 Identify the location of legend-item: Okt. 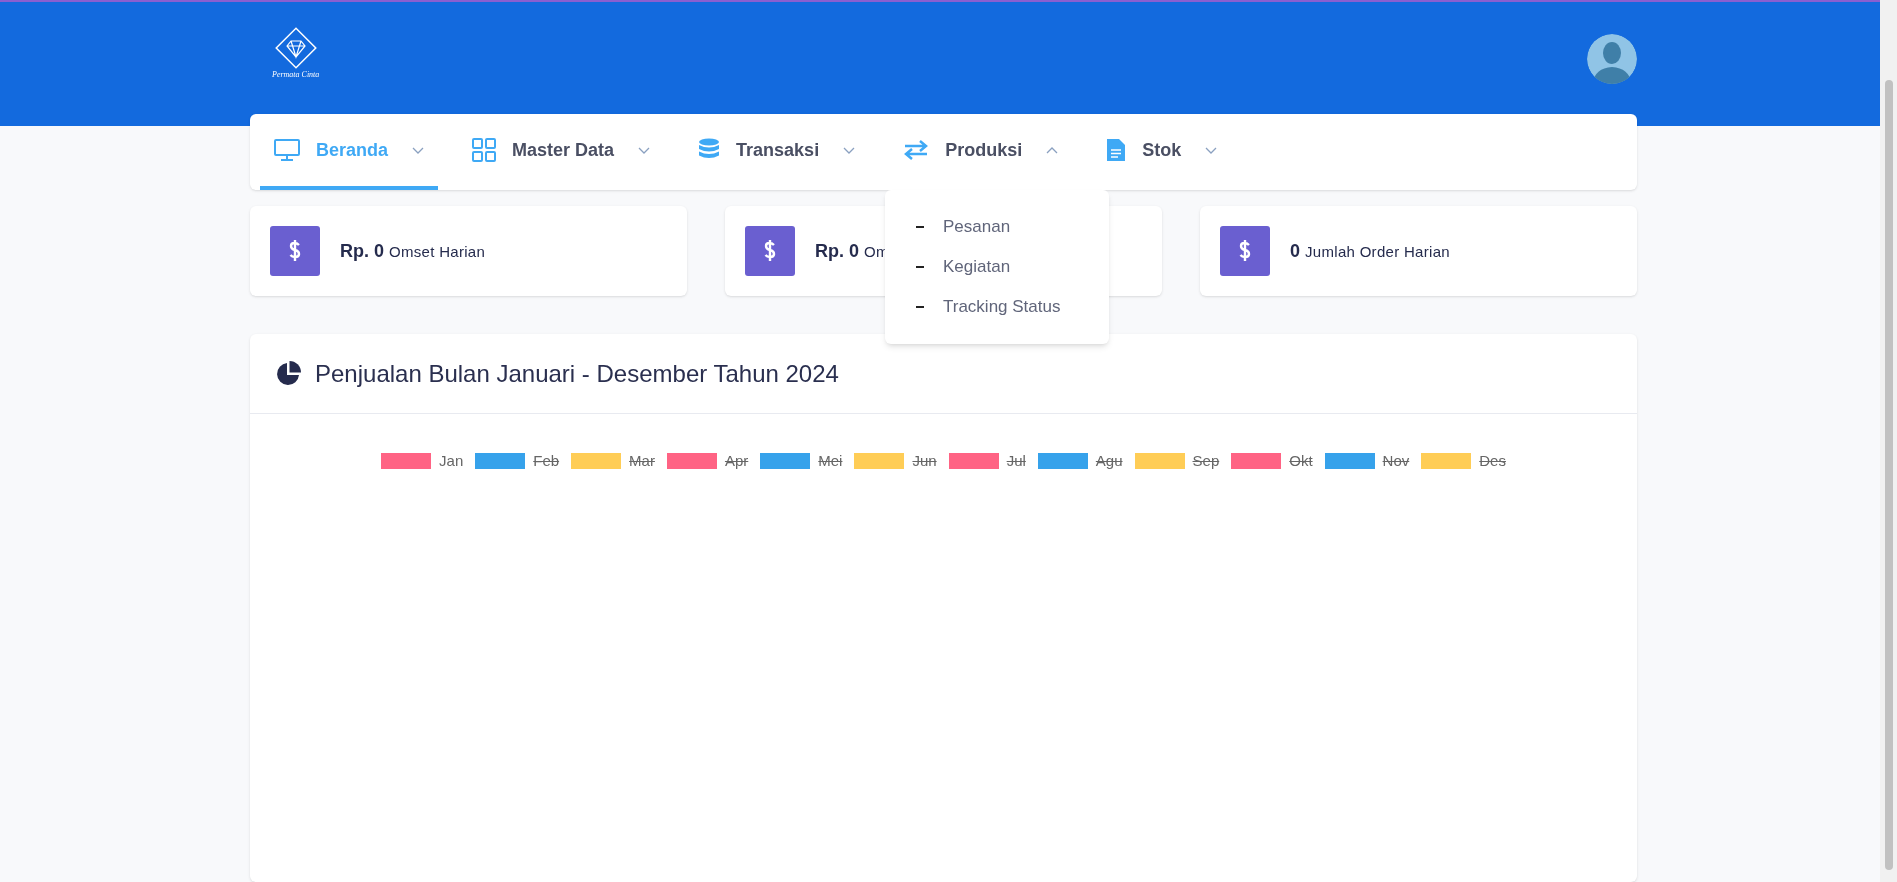
(1272, 461).